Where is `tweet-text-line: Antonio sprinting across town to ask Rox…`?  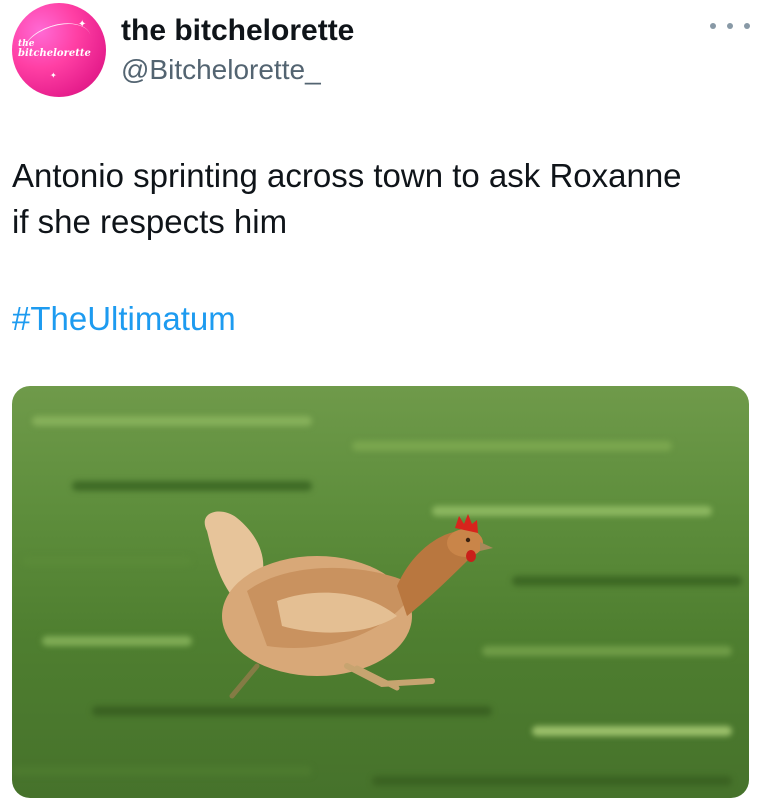
tweet-text-line: Antonio sprinting across town to ask Rox… is located at coordinates (347, 175).